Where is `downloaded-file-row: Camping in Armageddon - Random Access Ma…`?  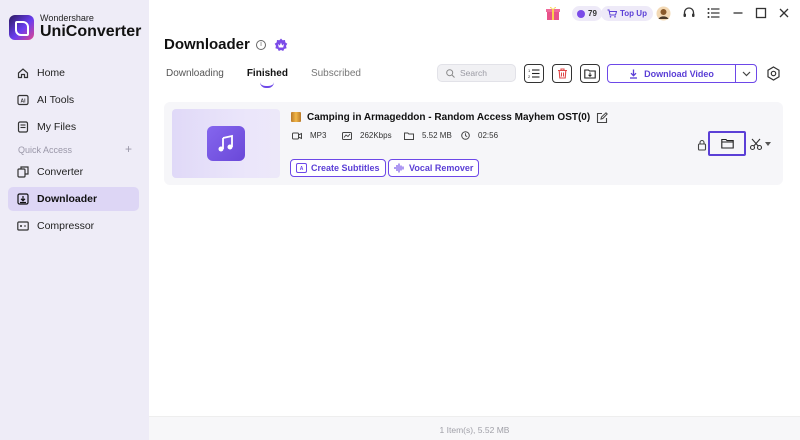 downloaded-file-row: Camping in Armageddon - Random Access Ma… is located at coordinates (473, 143).